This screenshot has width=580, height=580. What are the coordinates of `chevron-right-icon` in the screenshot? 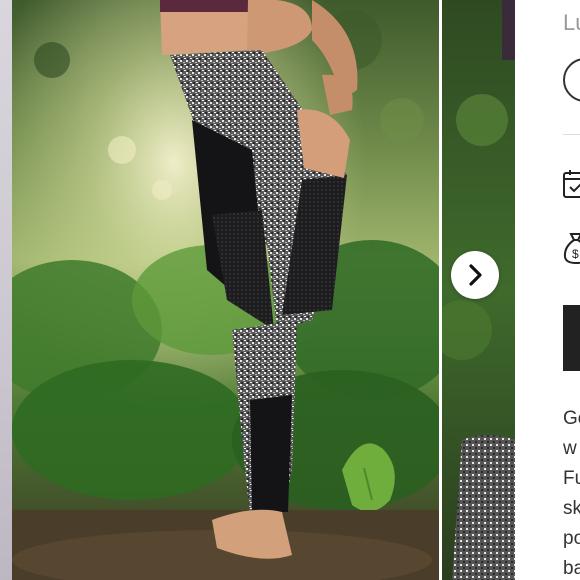 It's located at (475, 275).